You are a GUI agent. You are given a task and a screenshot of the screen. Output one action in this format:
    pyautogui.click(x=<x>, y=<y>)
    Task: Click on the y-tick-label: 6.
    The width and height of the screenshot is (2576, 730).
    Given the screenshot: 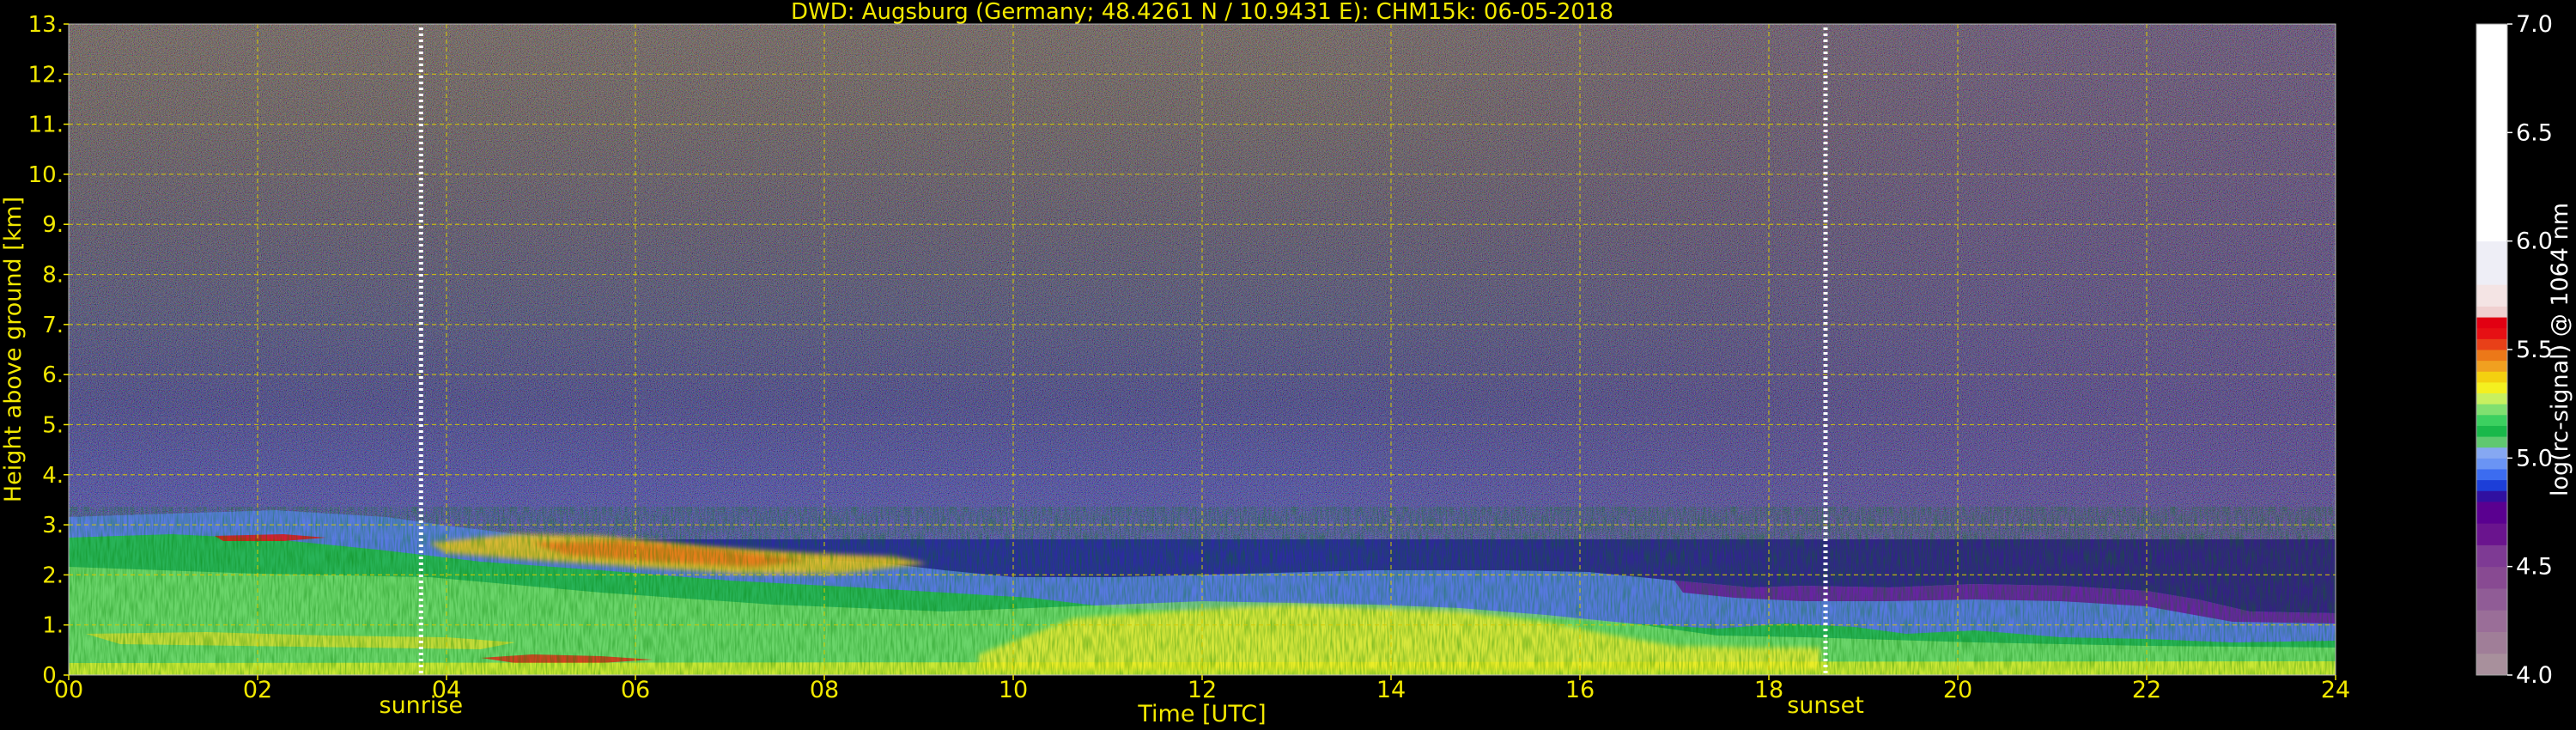 What is the action you would take?
    pyautogui.click(x=53, y=375)
    